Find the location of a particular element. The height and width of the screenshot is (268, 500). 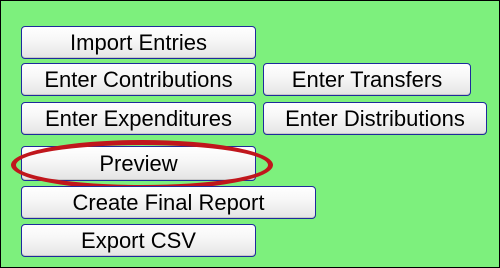

preview-button: Preview is located at coordinates (138, 163).